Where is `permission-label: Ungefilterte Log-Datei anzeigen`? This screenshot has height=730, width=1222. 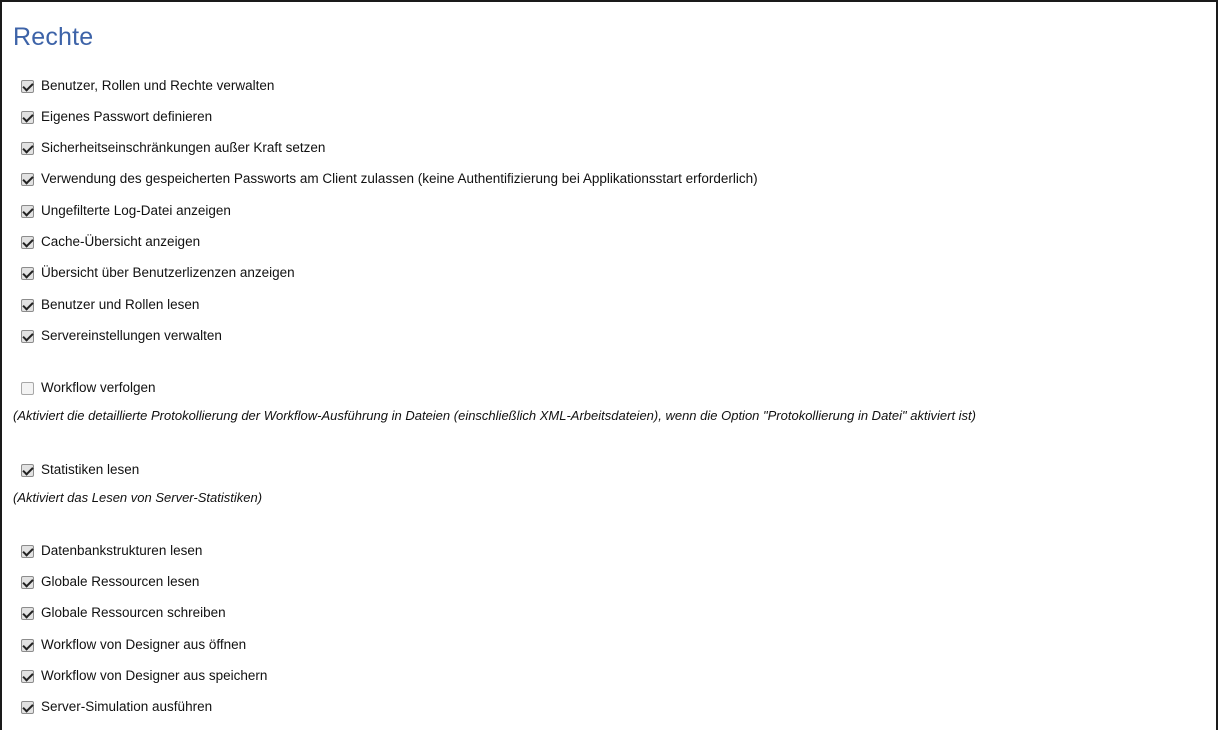
permission-label: Ungefilterte Log-Datei anzeigen is located at coordinates (136, 210).